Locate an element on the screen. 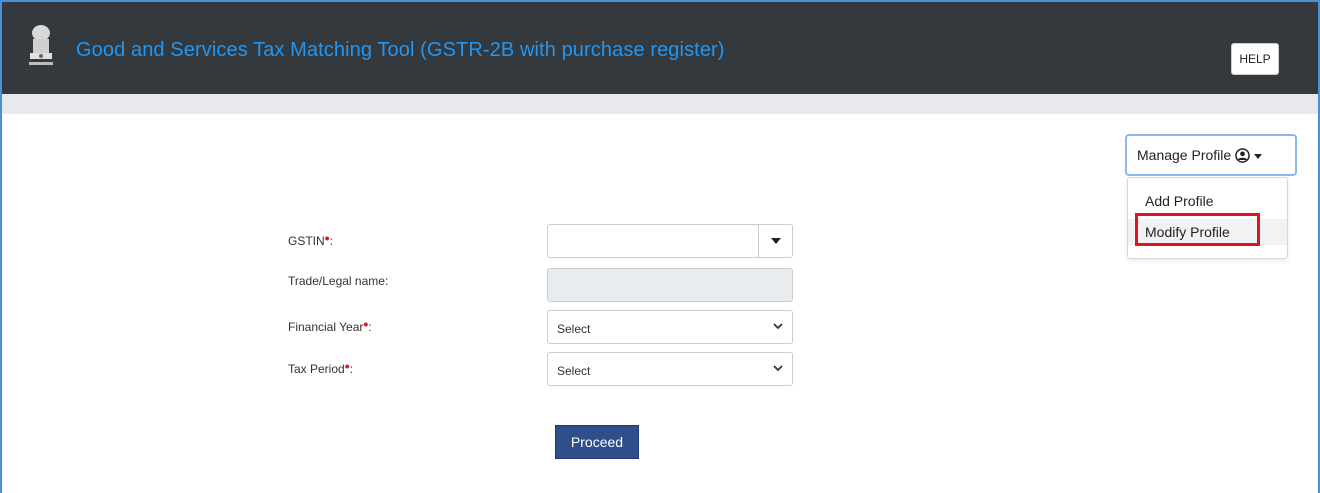  financial-year-label-text: Financial Year is located at coordinates (326, 327).